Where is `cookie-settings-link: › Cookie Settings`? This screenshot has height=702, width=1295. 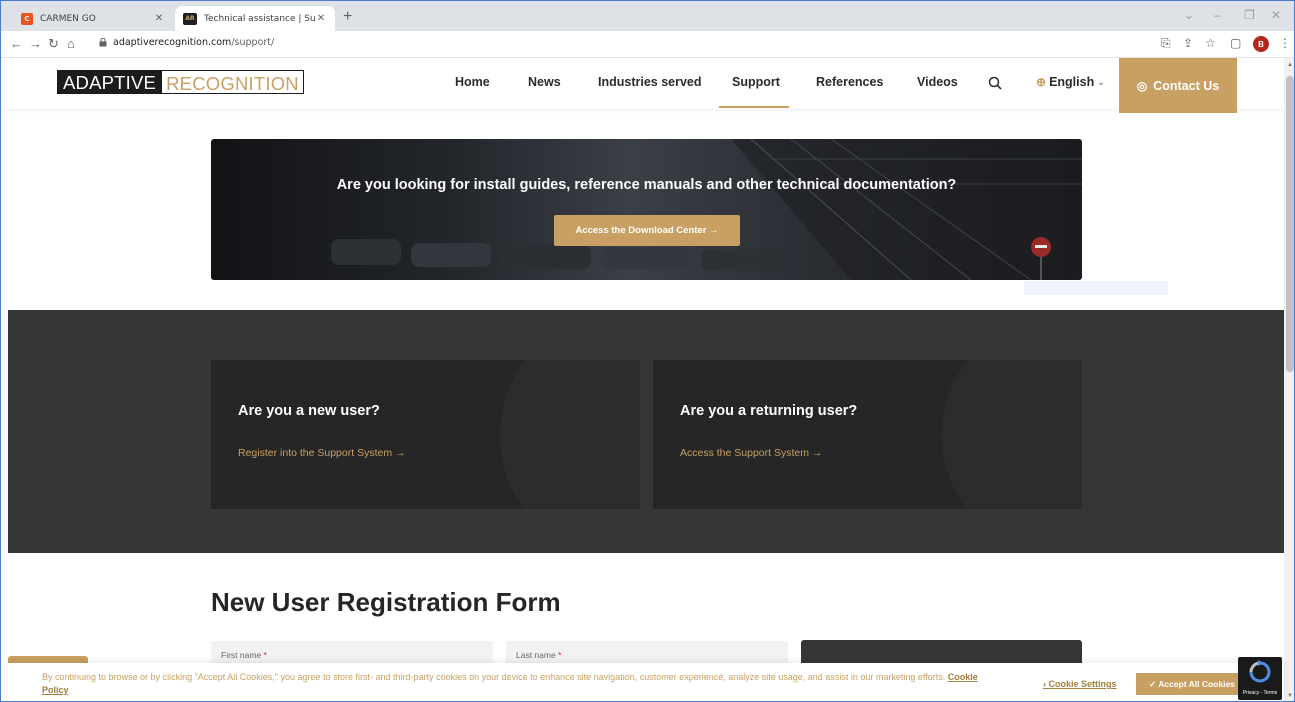
cookie-settings-link: › Cookie Settings is located at coordinates (1080, 684).